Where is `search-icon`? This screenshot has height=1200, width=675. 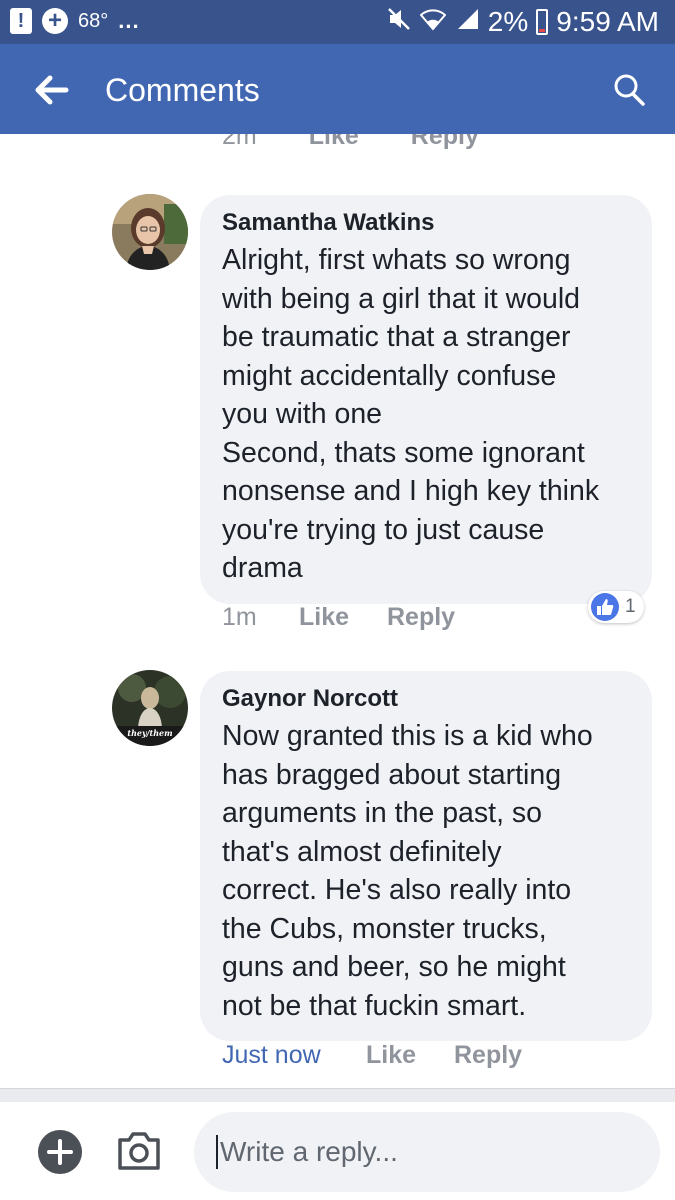 search-icon is located at coordinates (629, 90).